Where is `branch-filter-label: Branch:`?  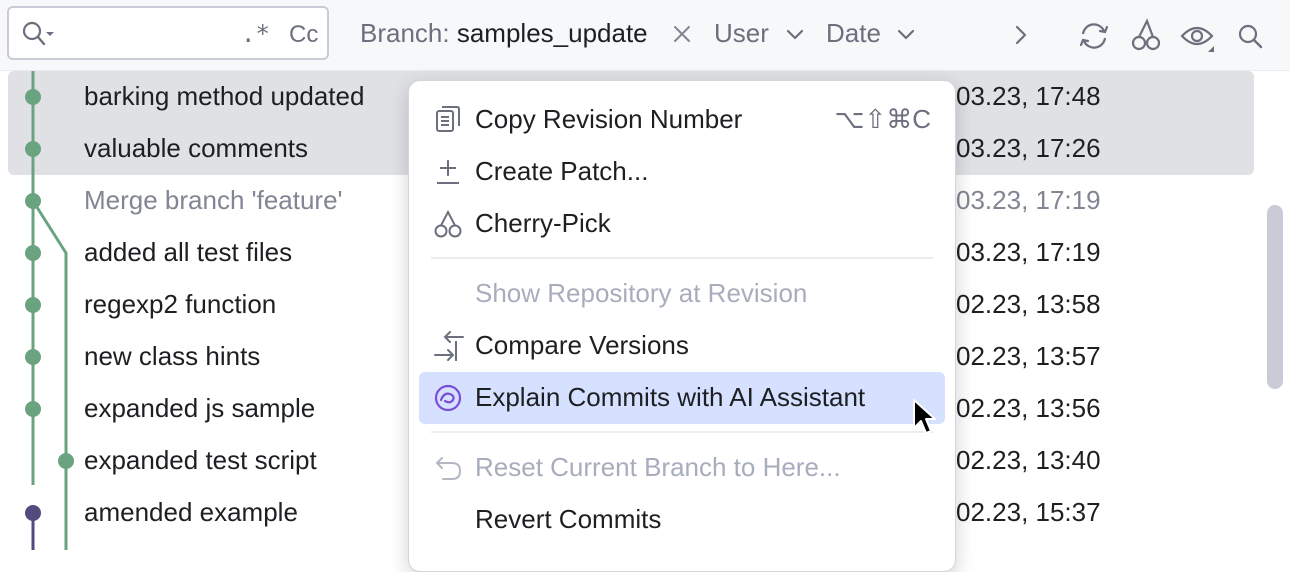
branch-filter-label: Branch: is located at coordinates (405, 33).